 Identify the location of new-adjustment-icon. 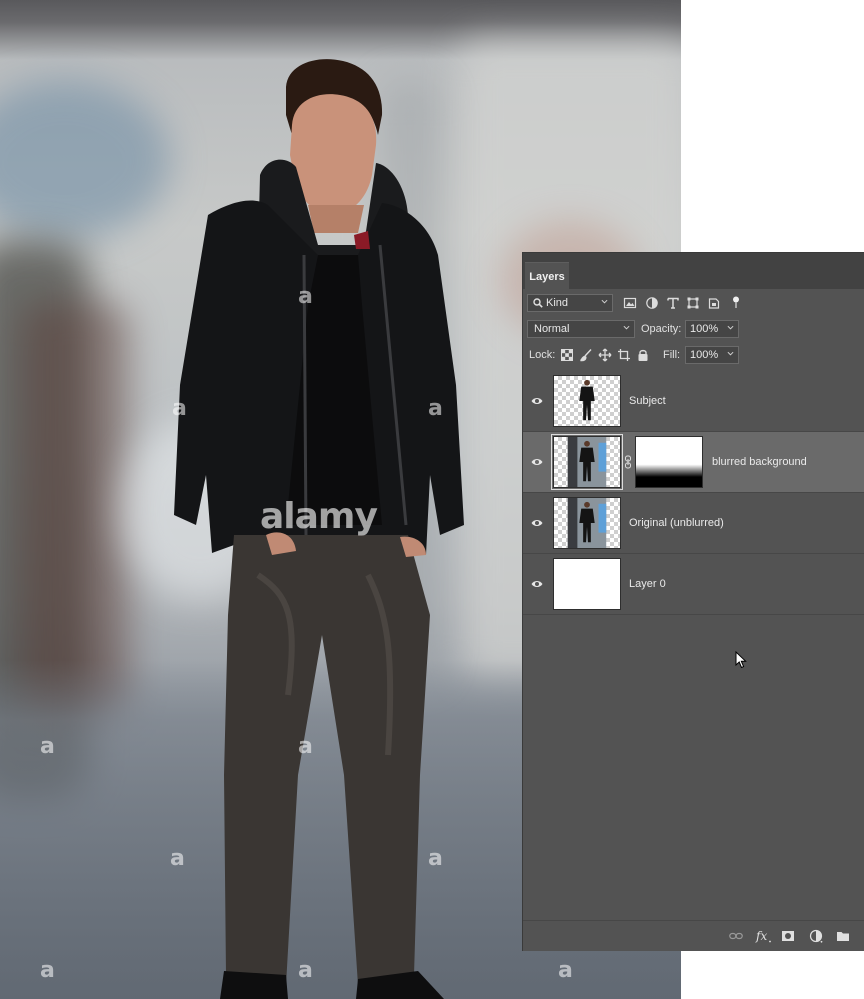
(816, 936).